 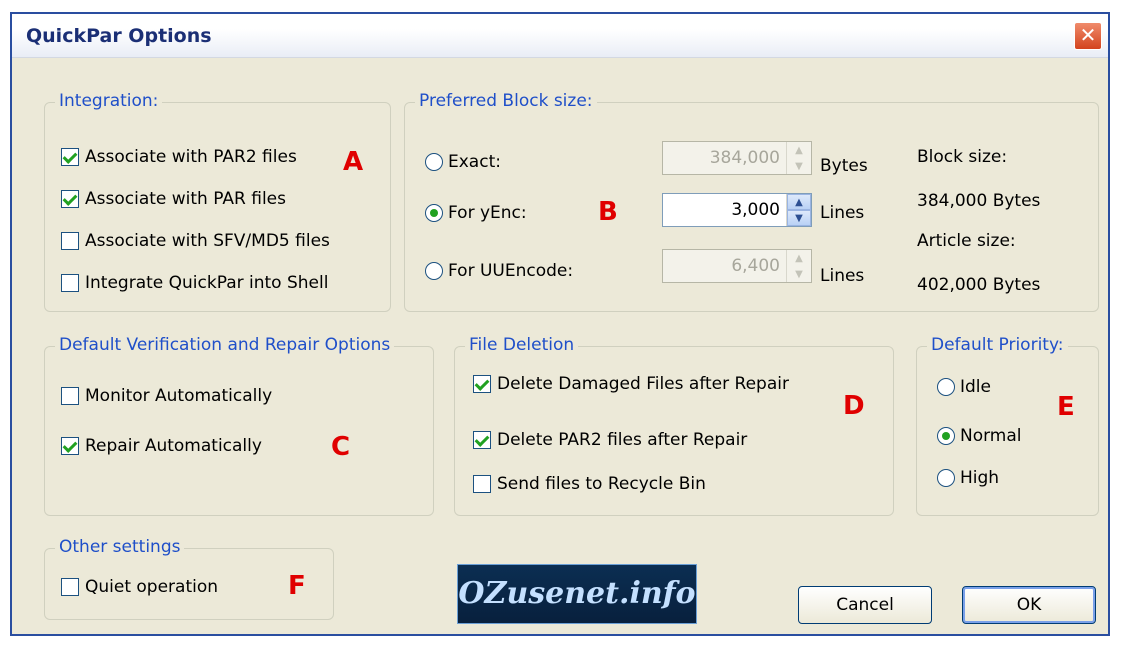 I want to click on block-size-legend: Preferred Block size:, so click(x=506, y=101).